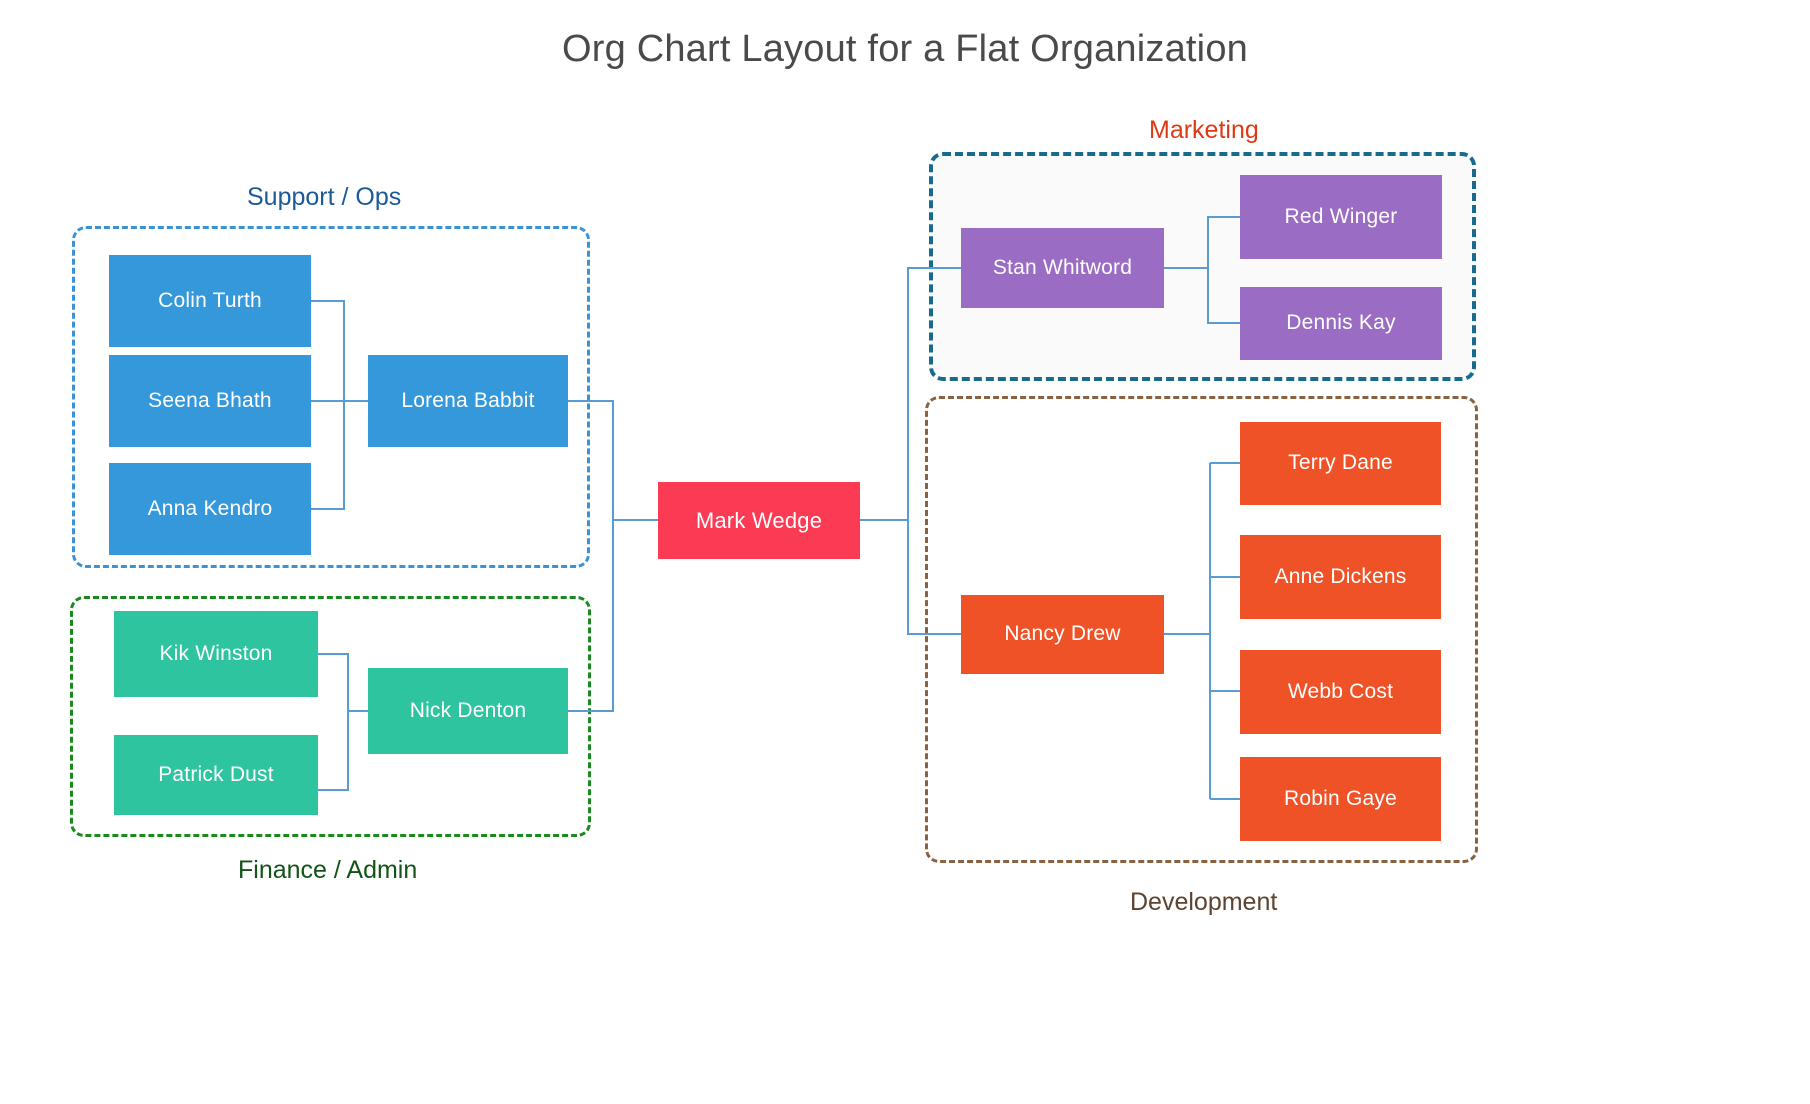 The width and height of the screenshot is (1810, 1104). What do you see at coordinates (468, 401) in the screenshot?
I see `node-lorena-babbit: Lorena Babbit` at bounding box center [468, 401].